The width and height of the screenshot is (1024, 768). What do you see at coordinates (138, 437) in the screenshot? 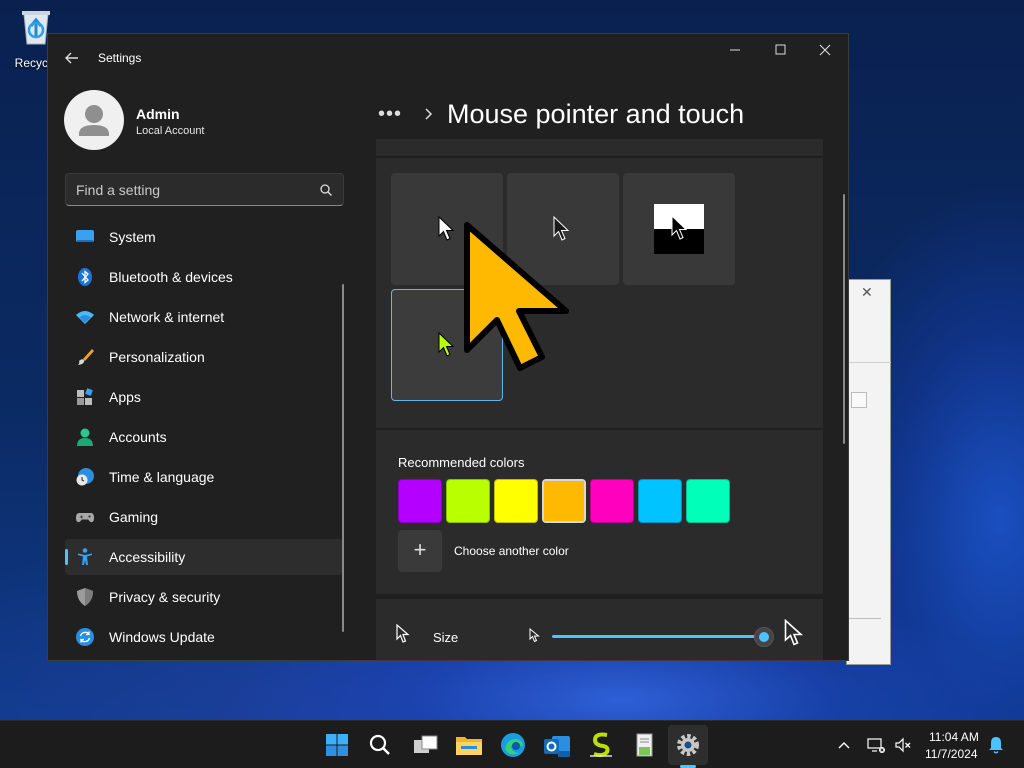
I see `sidebar-item-label: Accounts` at bounding box center [138, 437].